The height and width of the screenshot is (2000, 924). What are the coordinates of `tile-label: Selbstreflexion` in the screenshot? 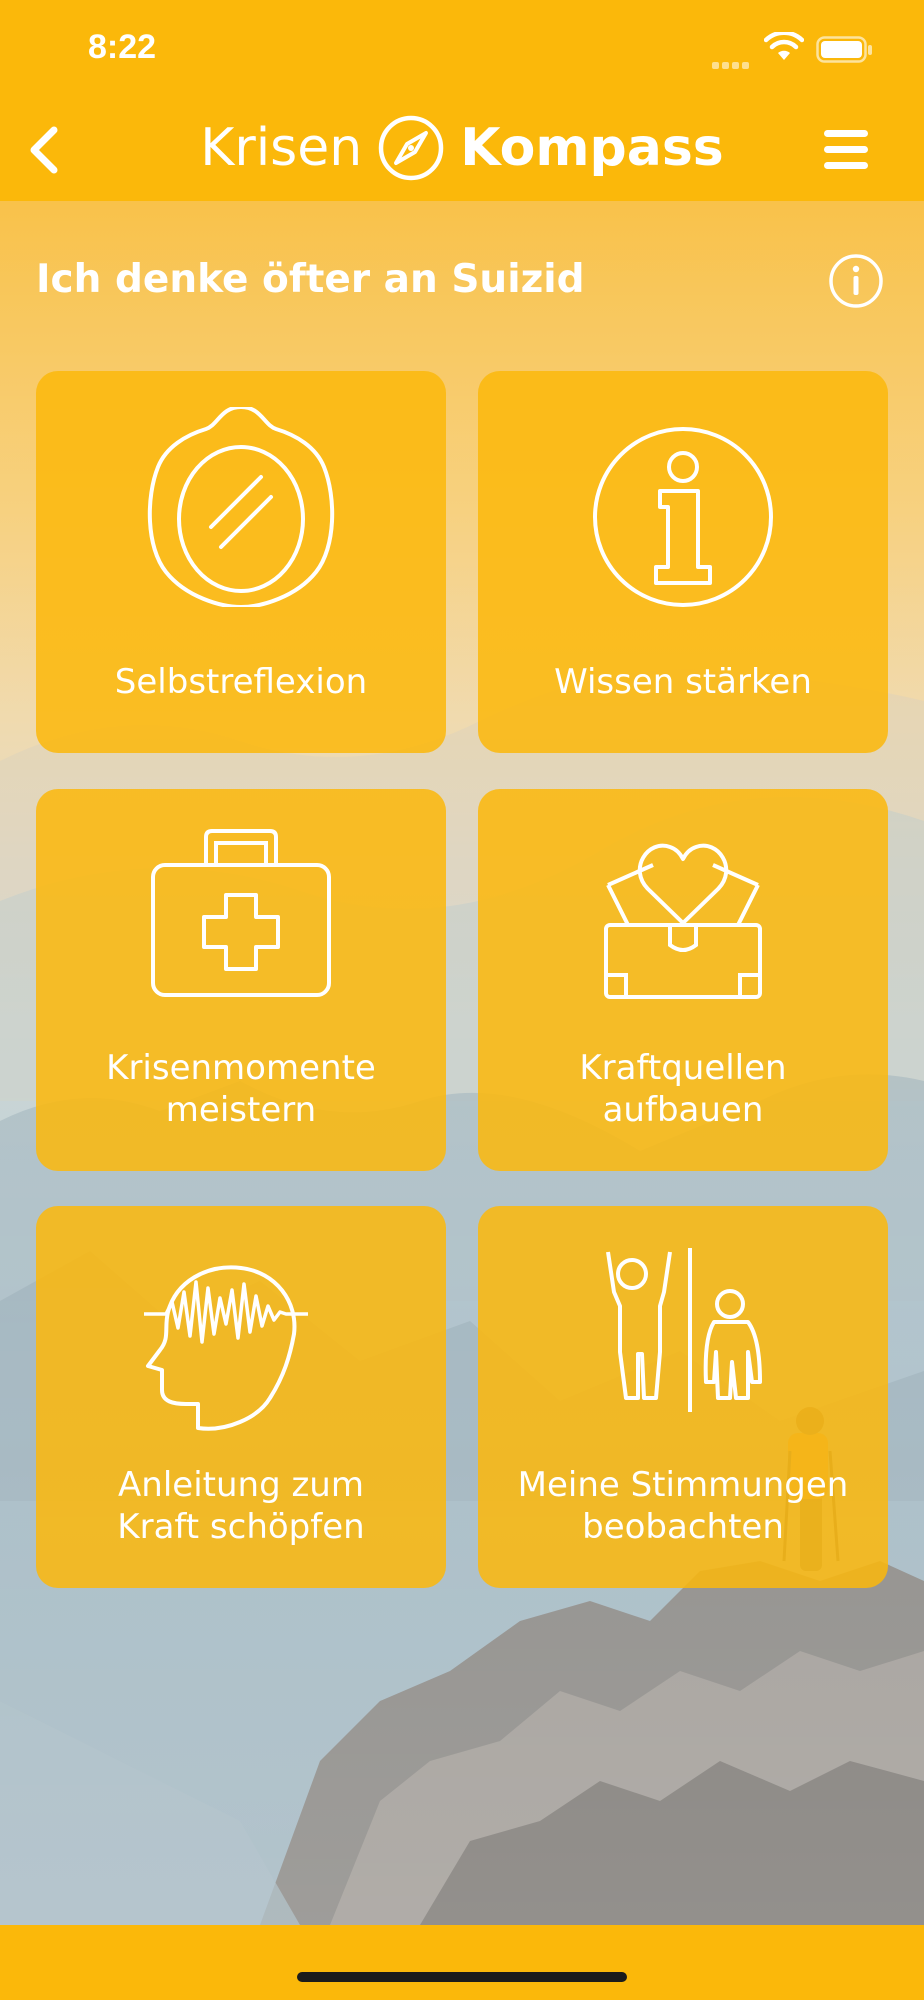 It's located at (241, 682).